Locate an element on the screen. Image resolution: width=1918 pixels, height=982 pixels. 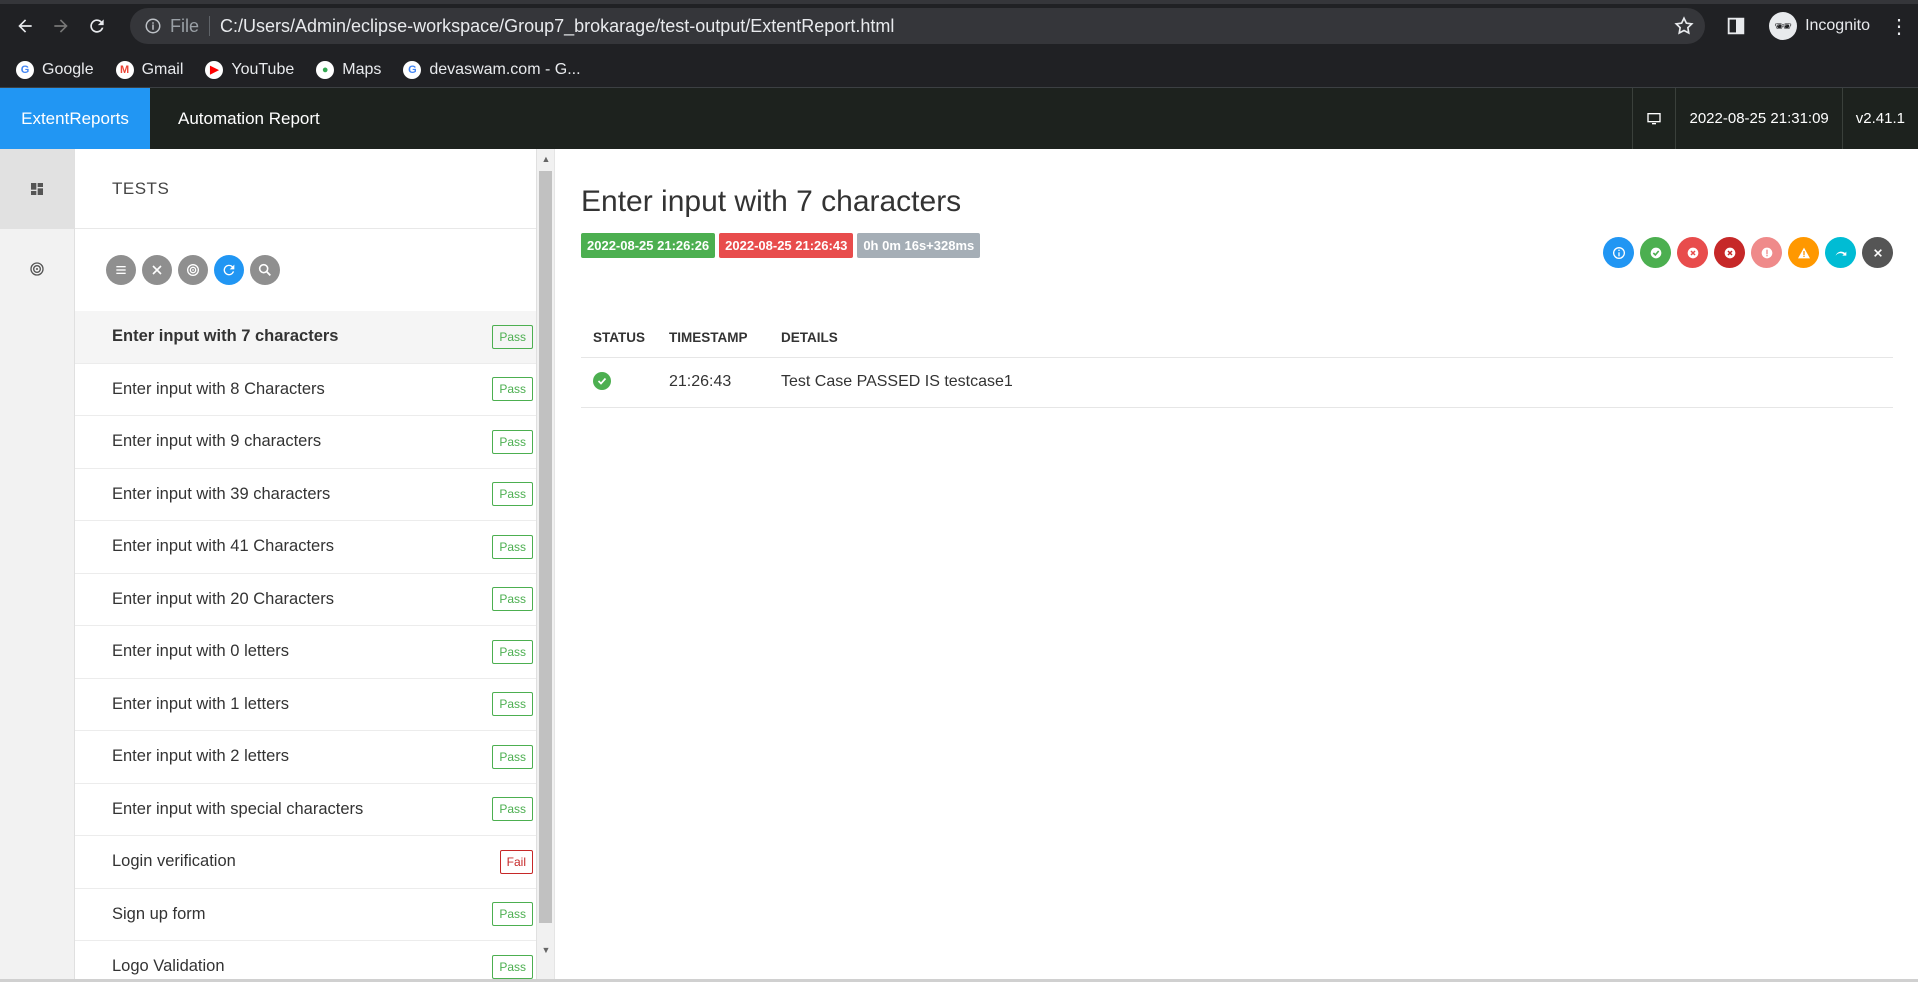
tests-title: TESTS is located at coordinates (314, 189).